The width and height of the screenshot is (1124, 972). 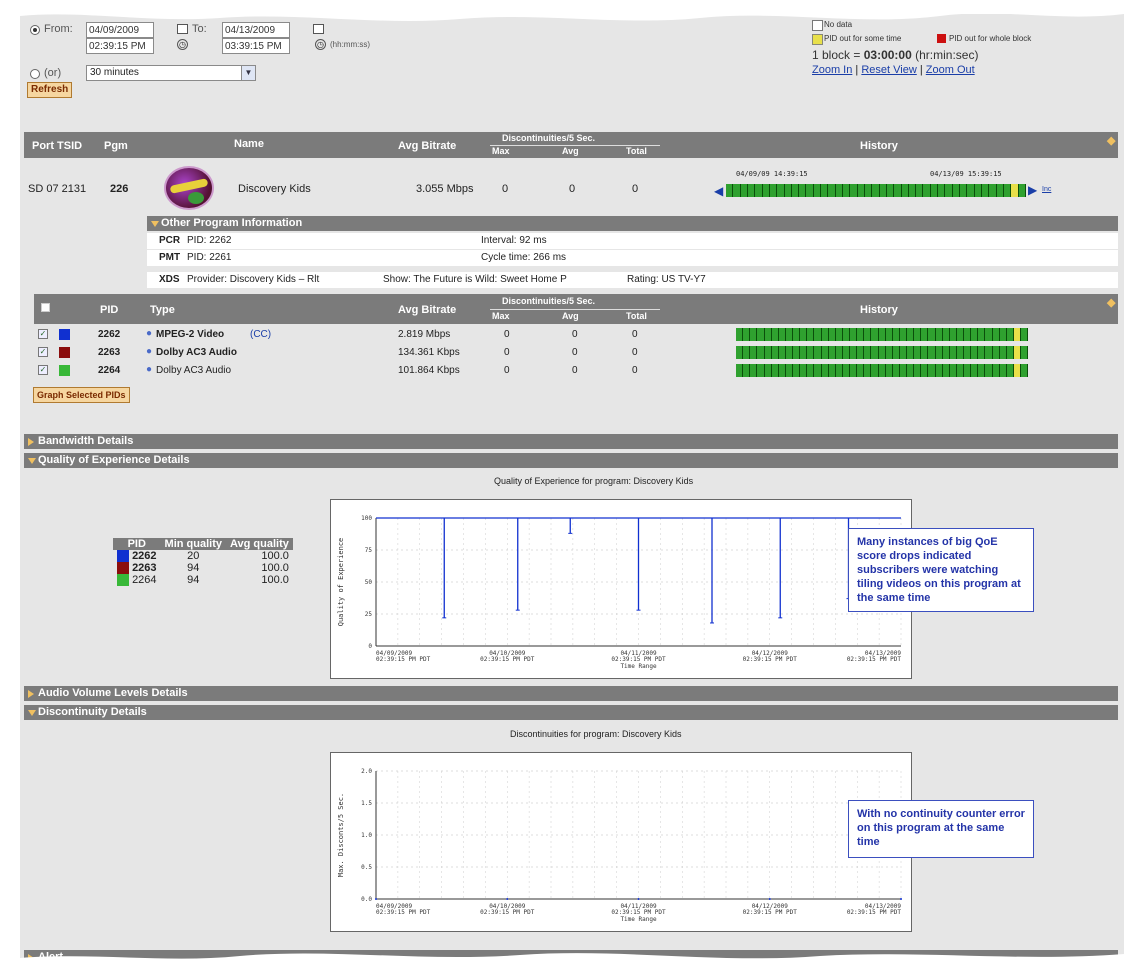 What do you see at coordinates (635, 189) in the screenshot?
I see `program-total: 0` at bounding box center [635, 189].